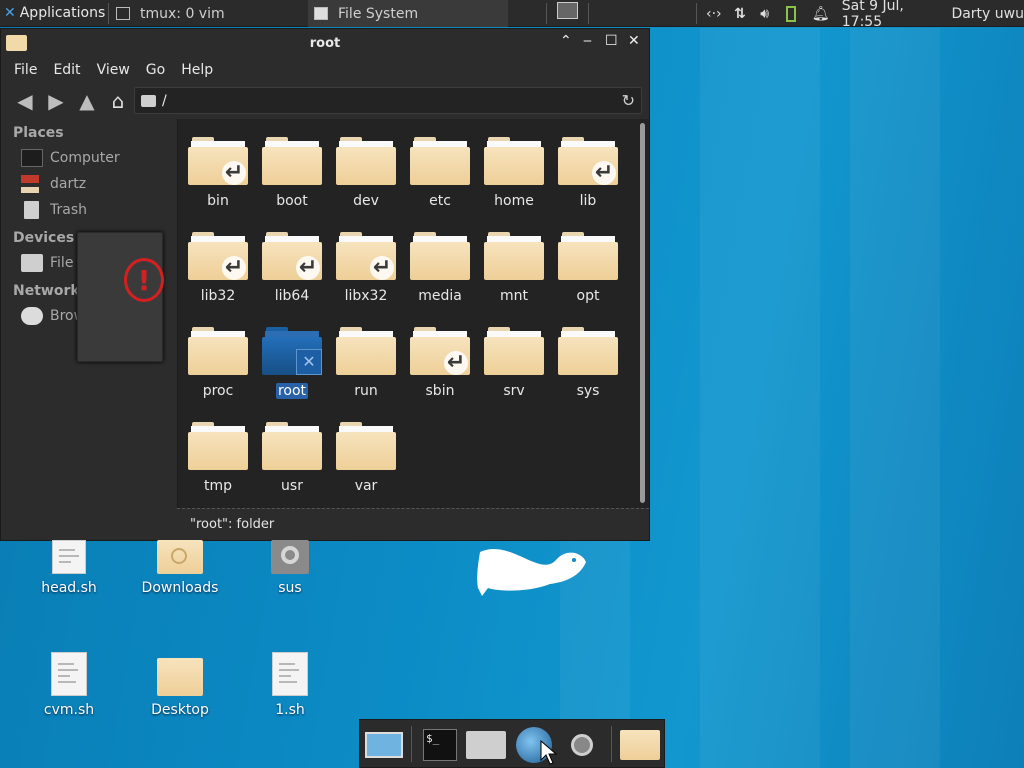  I want to click on folder-item-run: run, so click(366, 367).